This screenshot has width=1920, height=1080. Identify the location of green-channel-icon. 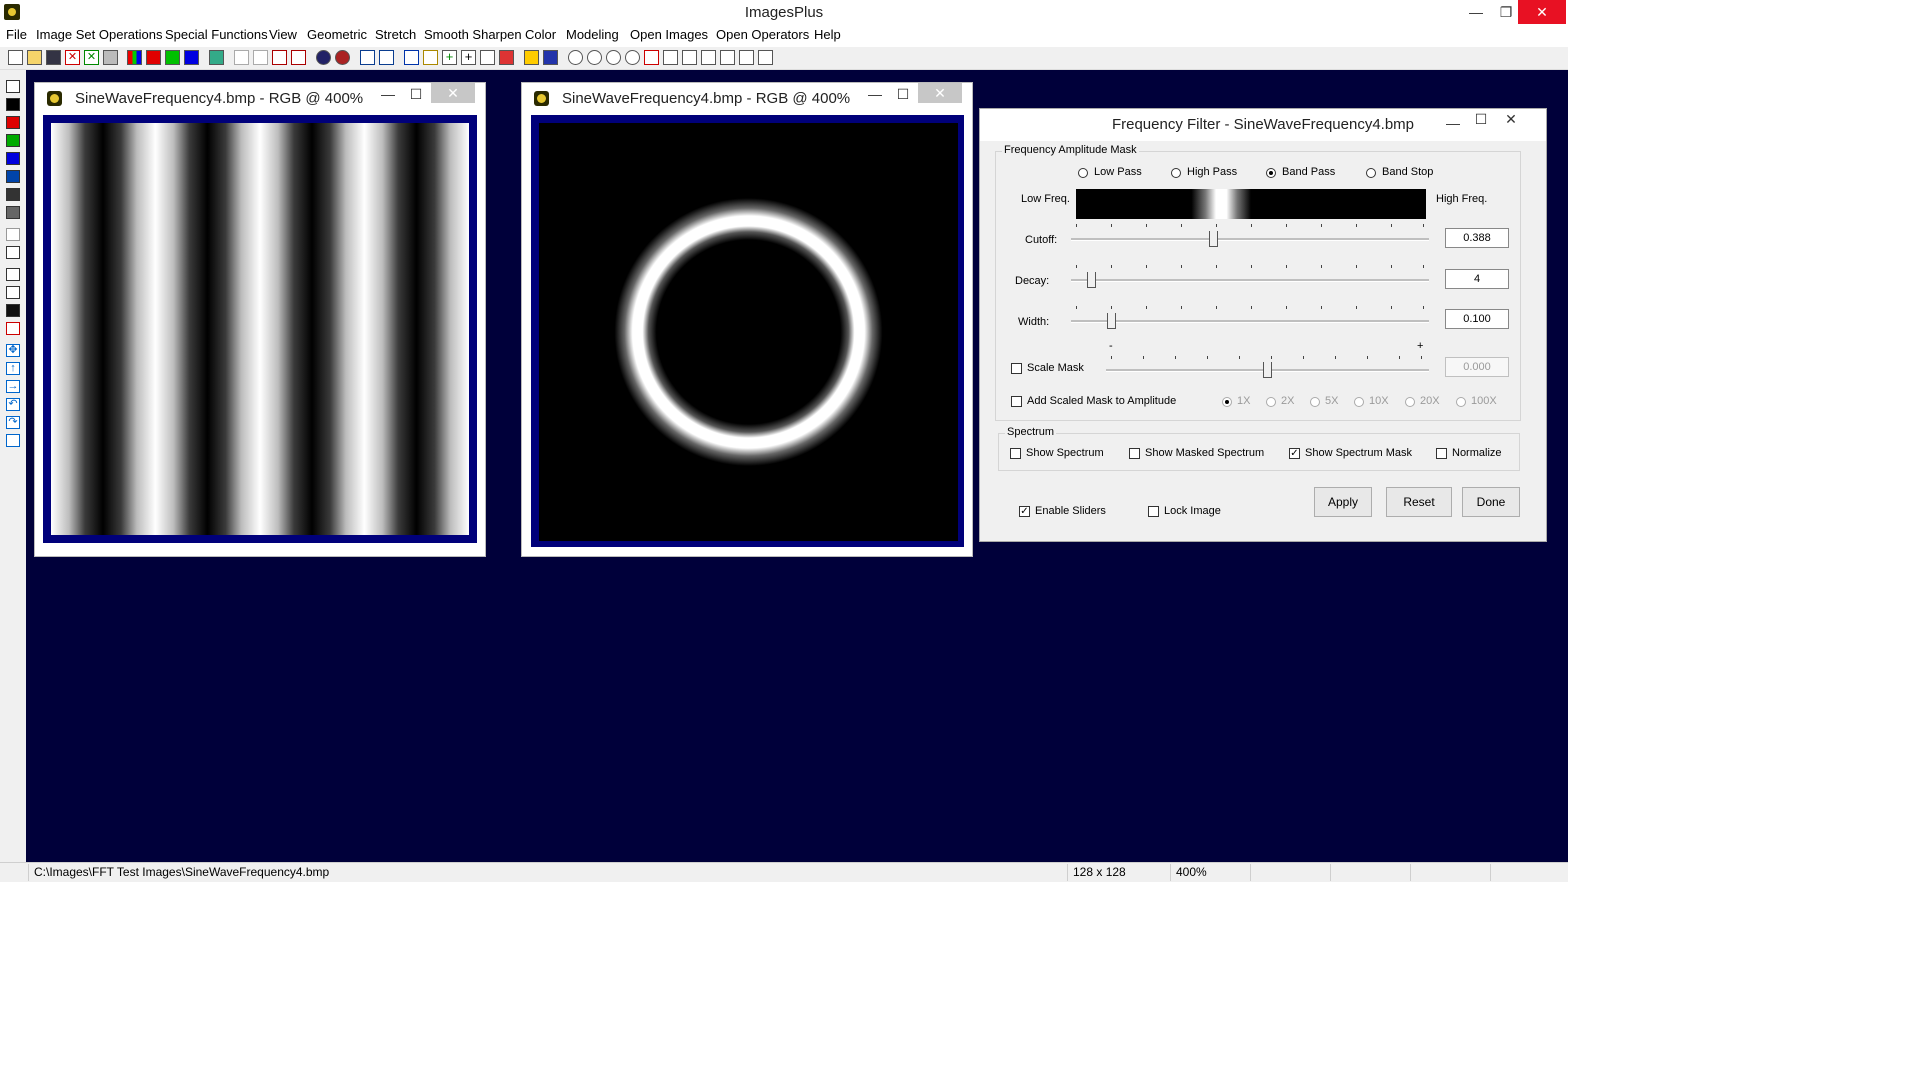
(172, 57).